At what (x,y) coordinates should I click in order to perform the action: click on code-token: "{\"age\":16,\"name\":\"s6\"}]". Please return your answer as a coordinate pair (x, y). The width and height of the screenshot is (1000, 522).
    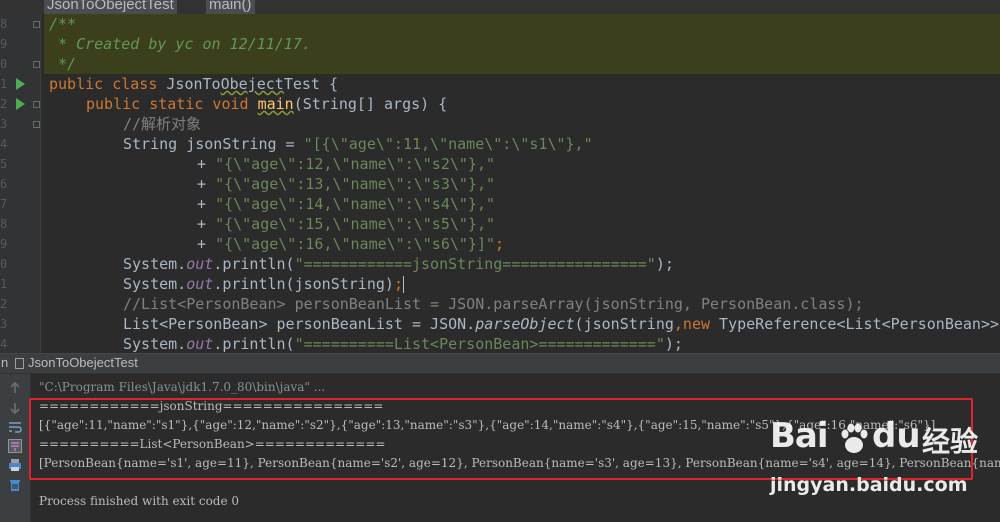
    Looking at the image, I should click on (355, 244).